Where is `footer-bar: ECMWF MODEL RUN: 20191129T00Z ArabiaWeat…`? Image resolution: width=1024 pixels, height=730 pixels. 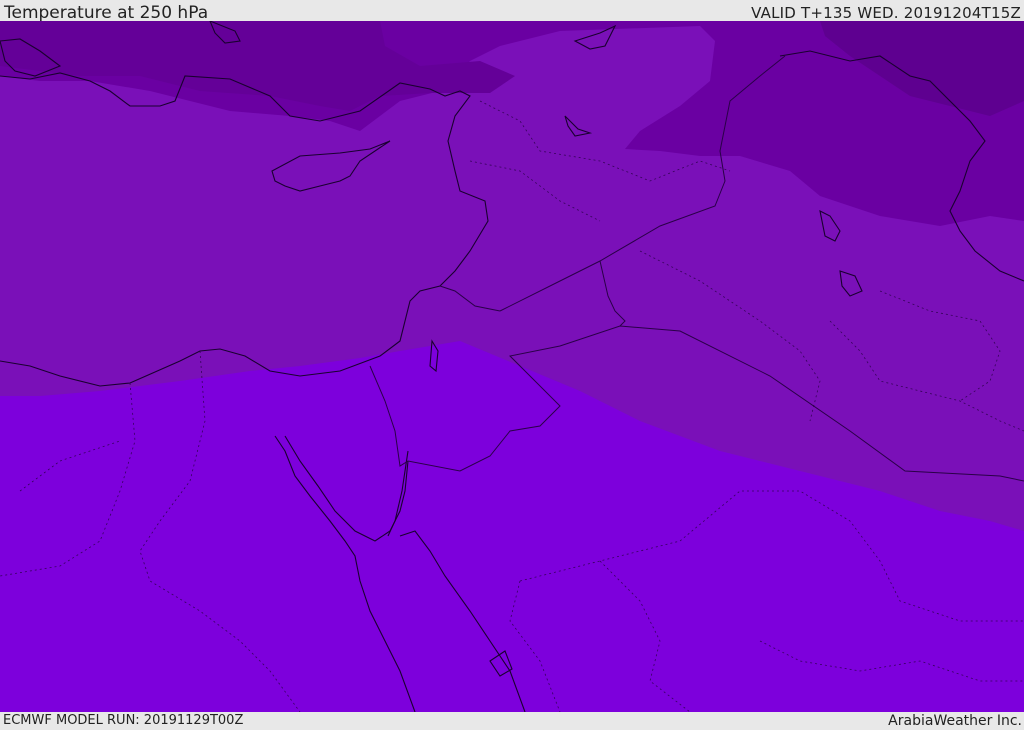 footer-bar: ECMWF MODEL RUN: 20191129T00Z ArabiaWeat… is located at coordinates (512, 720).